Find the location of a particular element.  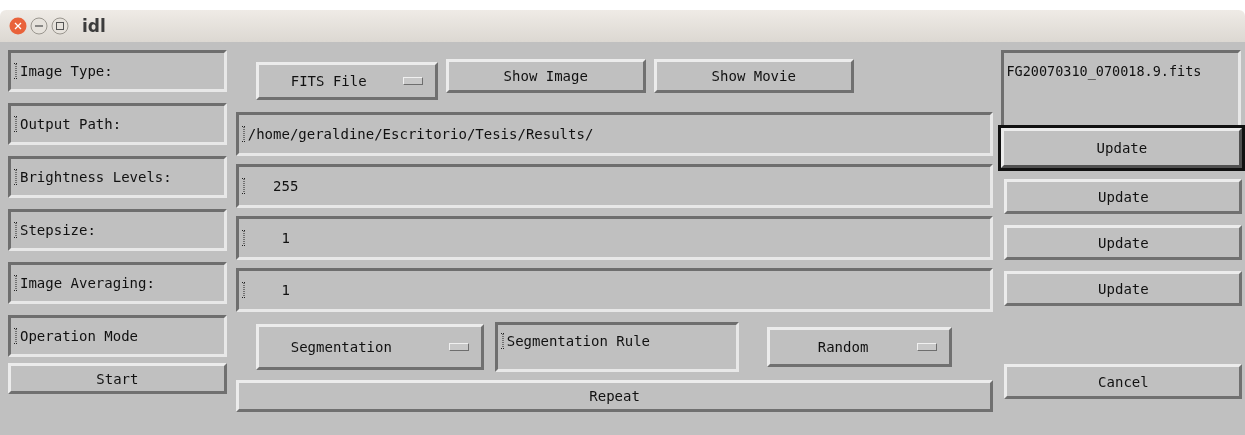

image-type-dropdown: FITS File is located at coordinates (346, 81).